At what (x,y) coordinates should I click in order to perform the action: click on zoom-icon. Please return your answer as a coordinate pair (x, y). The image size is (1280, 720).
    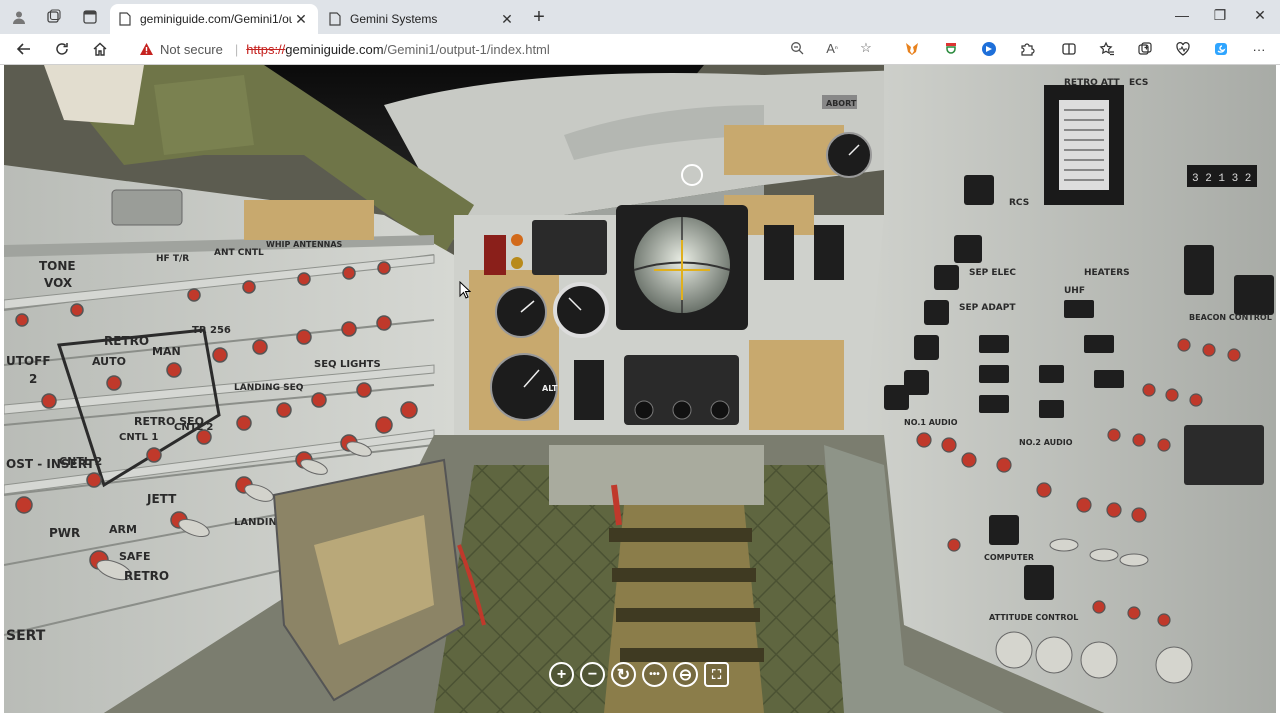
    Looking at the image, I should click on (797, 48).